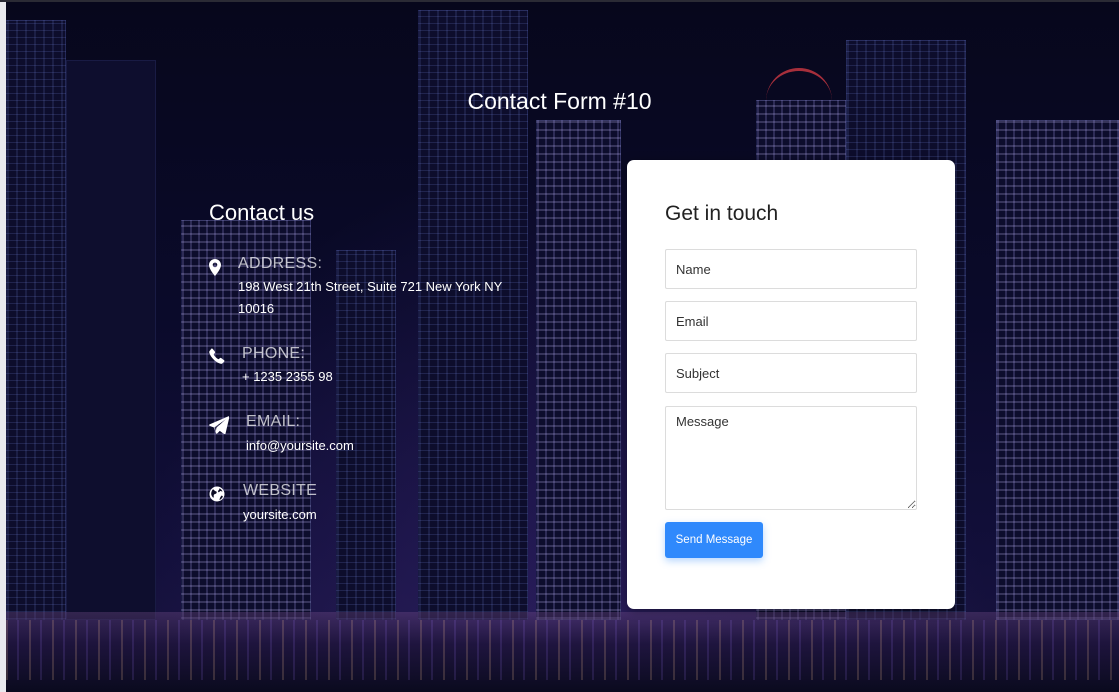 The height and width of the screenshot is (692, 1119). Describe the element at coordinates (219, 425) in the screenshot. I see `paper-plane-icon` at that location.